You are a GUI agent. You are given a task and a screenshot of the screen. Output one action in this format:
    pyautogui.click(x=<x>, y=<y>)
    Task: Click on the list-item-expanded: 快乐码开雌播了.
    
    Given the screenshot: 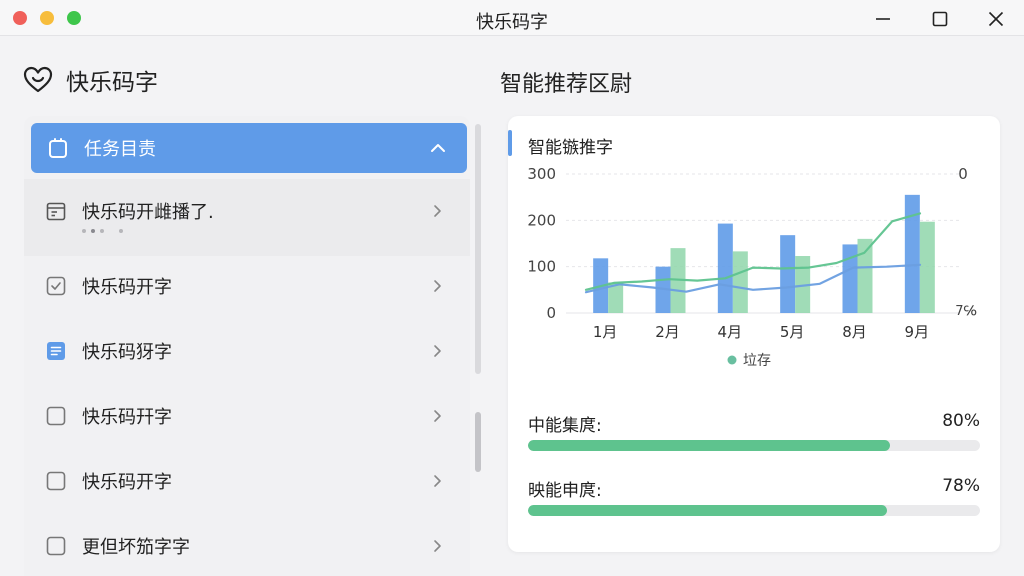 What is the action you would take?
    pyautogui.click(x=247, y=217)
    